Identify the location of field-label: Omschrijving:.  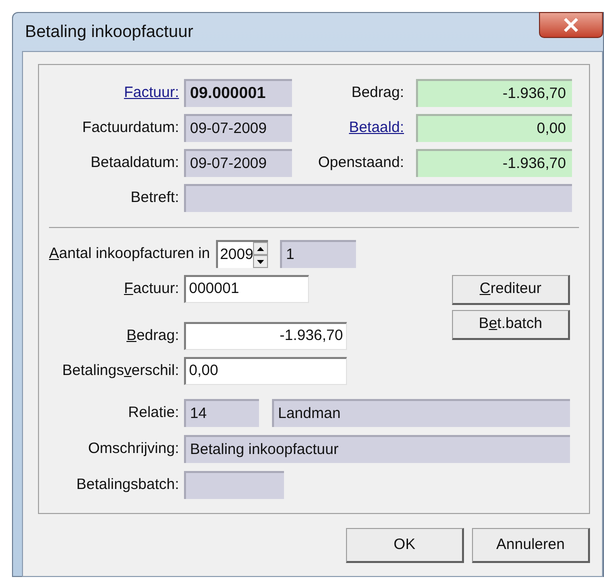
(133, 448).